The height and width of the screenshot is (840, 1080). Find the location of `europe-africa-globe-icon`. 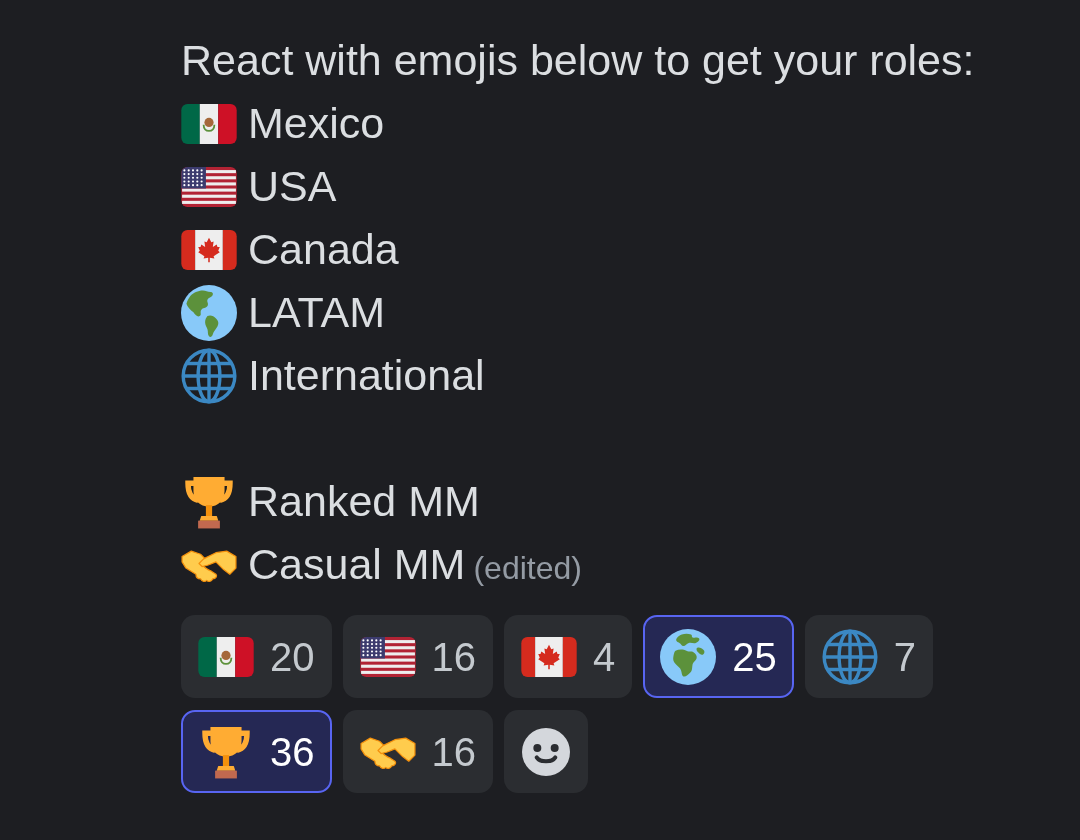

europe-africa-globe-icon is located at coordinates (688, 656).